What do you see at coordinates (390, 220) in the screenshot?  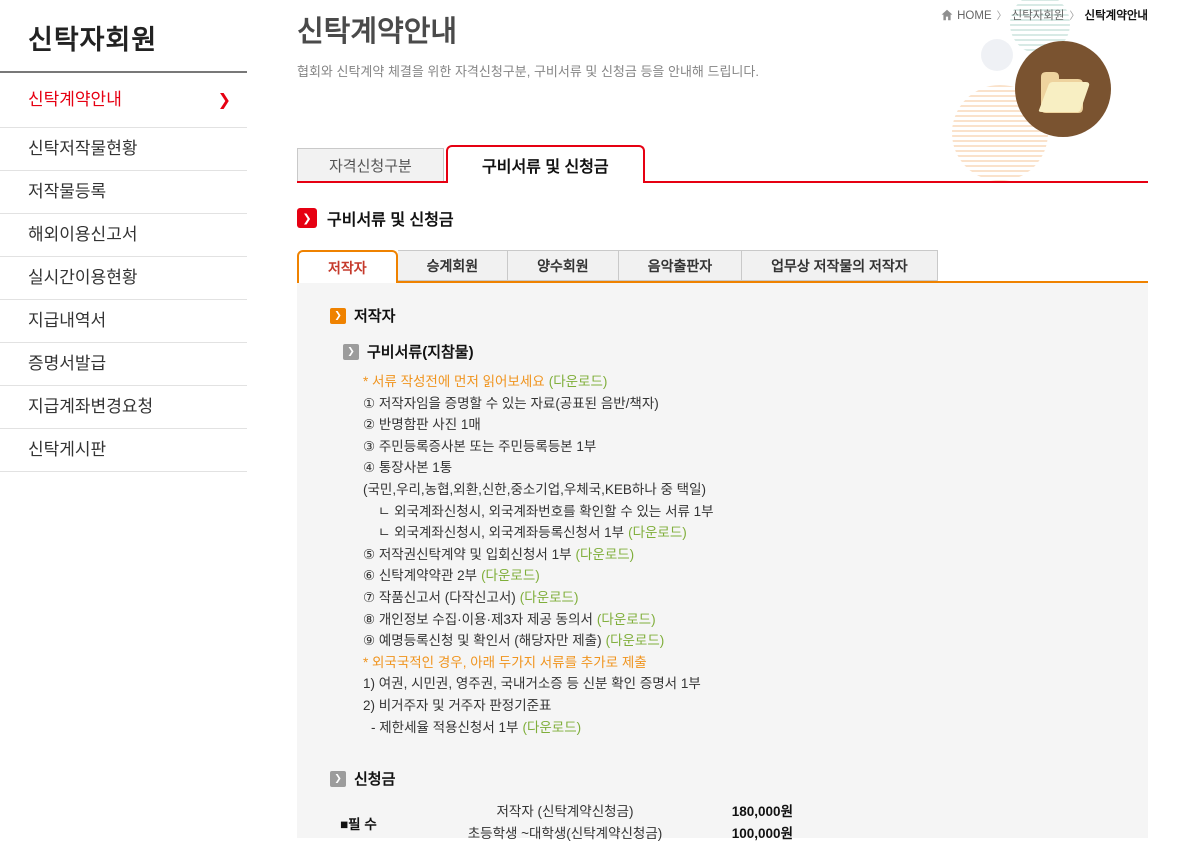 I see `section-title: 구비서류 및 신청금` at bounding box center [390, 220].